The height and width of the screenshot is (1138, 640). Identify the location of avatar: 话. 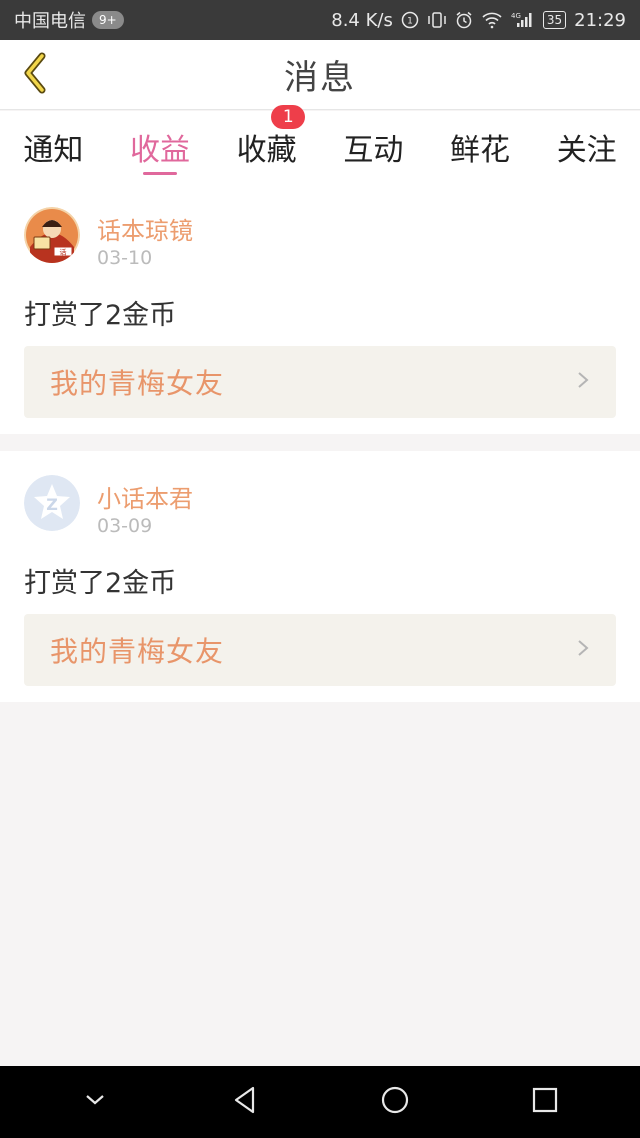
(52, 235).